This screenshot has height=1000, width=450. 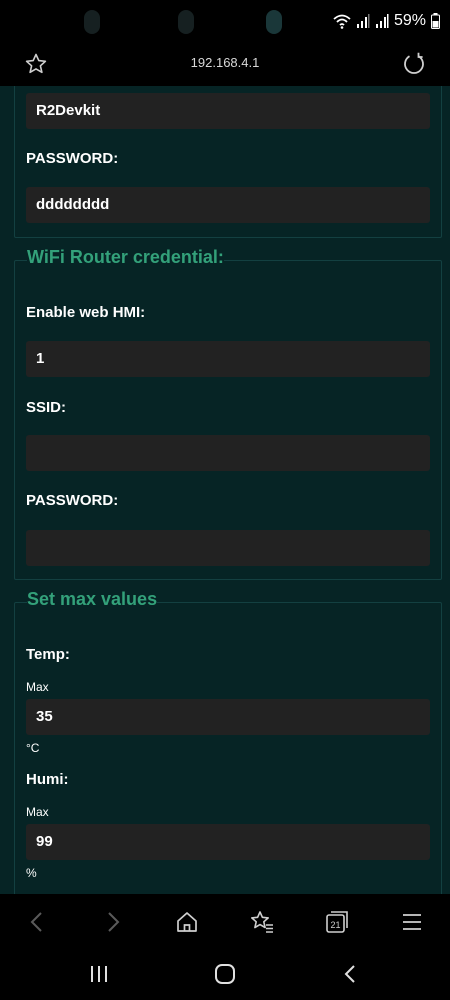 What do you see at coordinates (228, 717) in the screenshot?
I see `temp-max-input: 35` at bounding box center [228, 717].